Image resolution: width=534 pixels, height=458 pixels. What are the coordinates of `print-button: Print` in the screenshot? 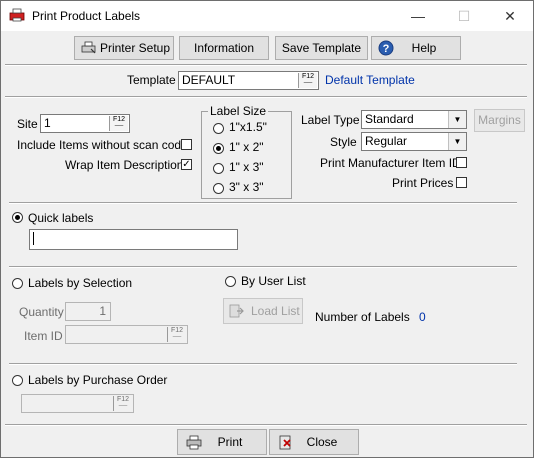 It's located at (222, 442).